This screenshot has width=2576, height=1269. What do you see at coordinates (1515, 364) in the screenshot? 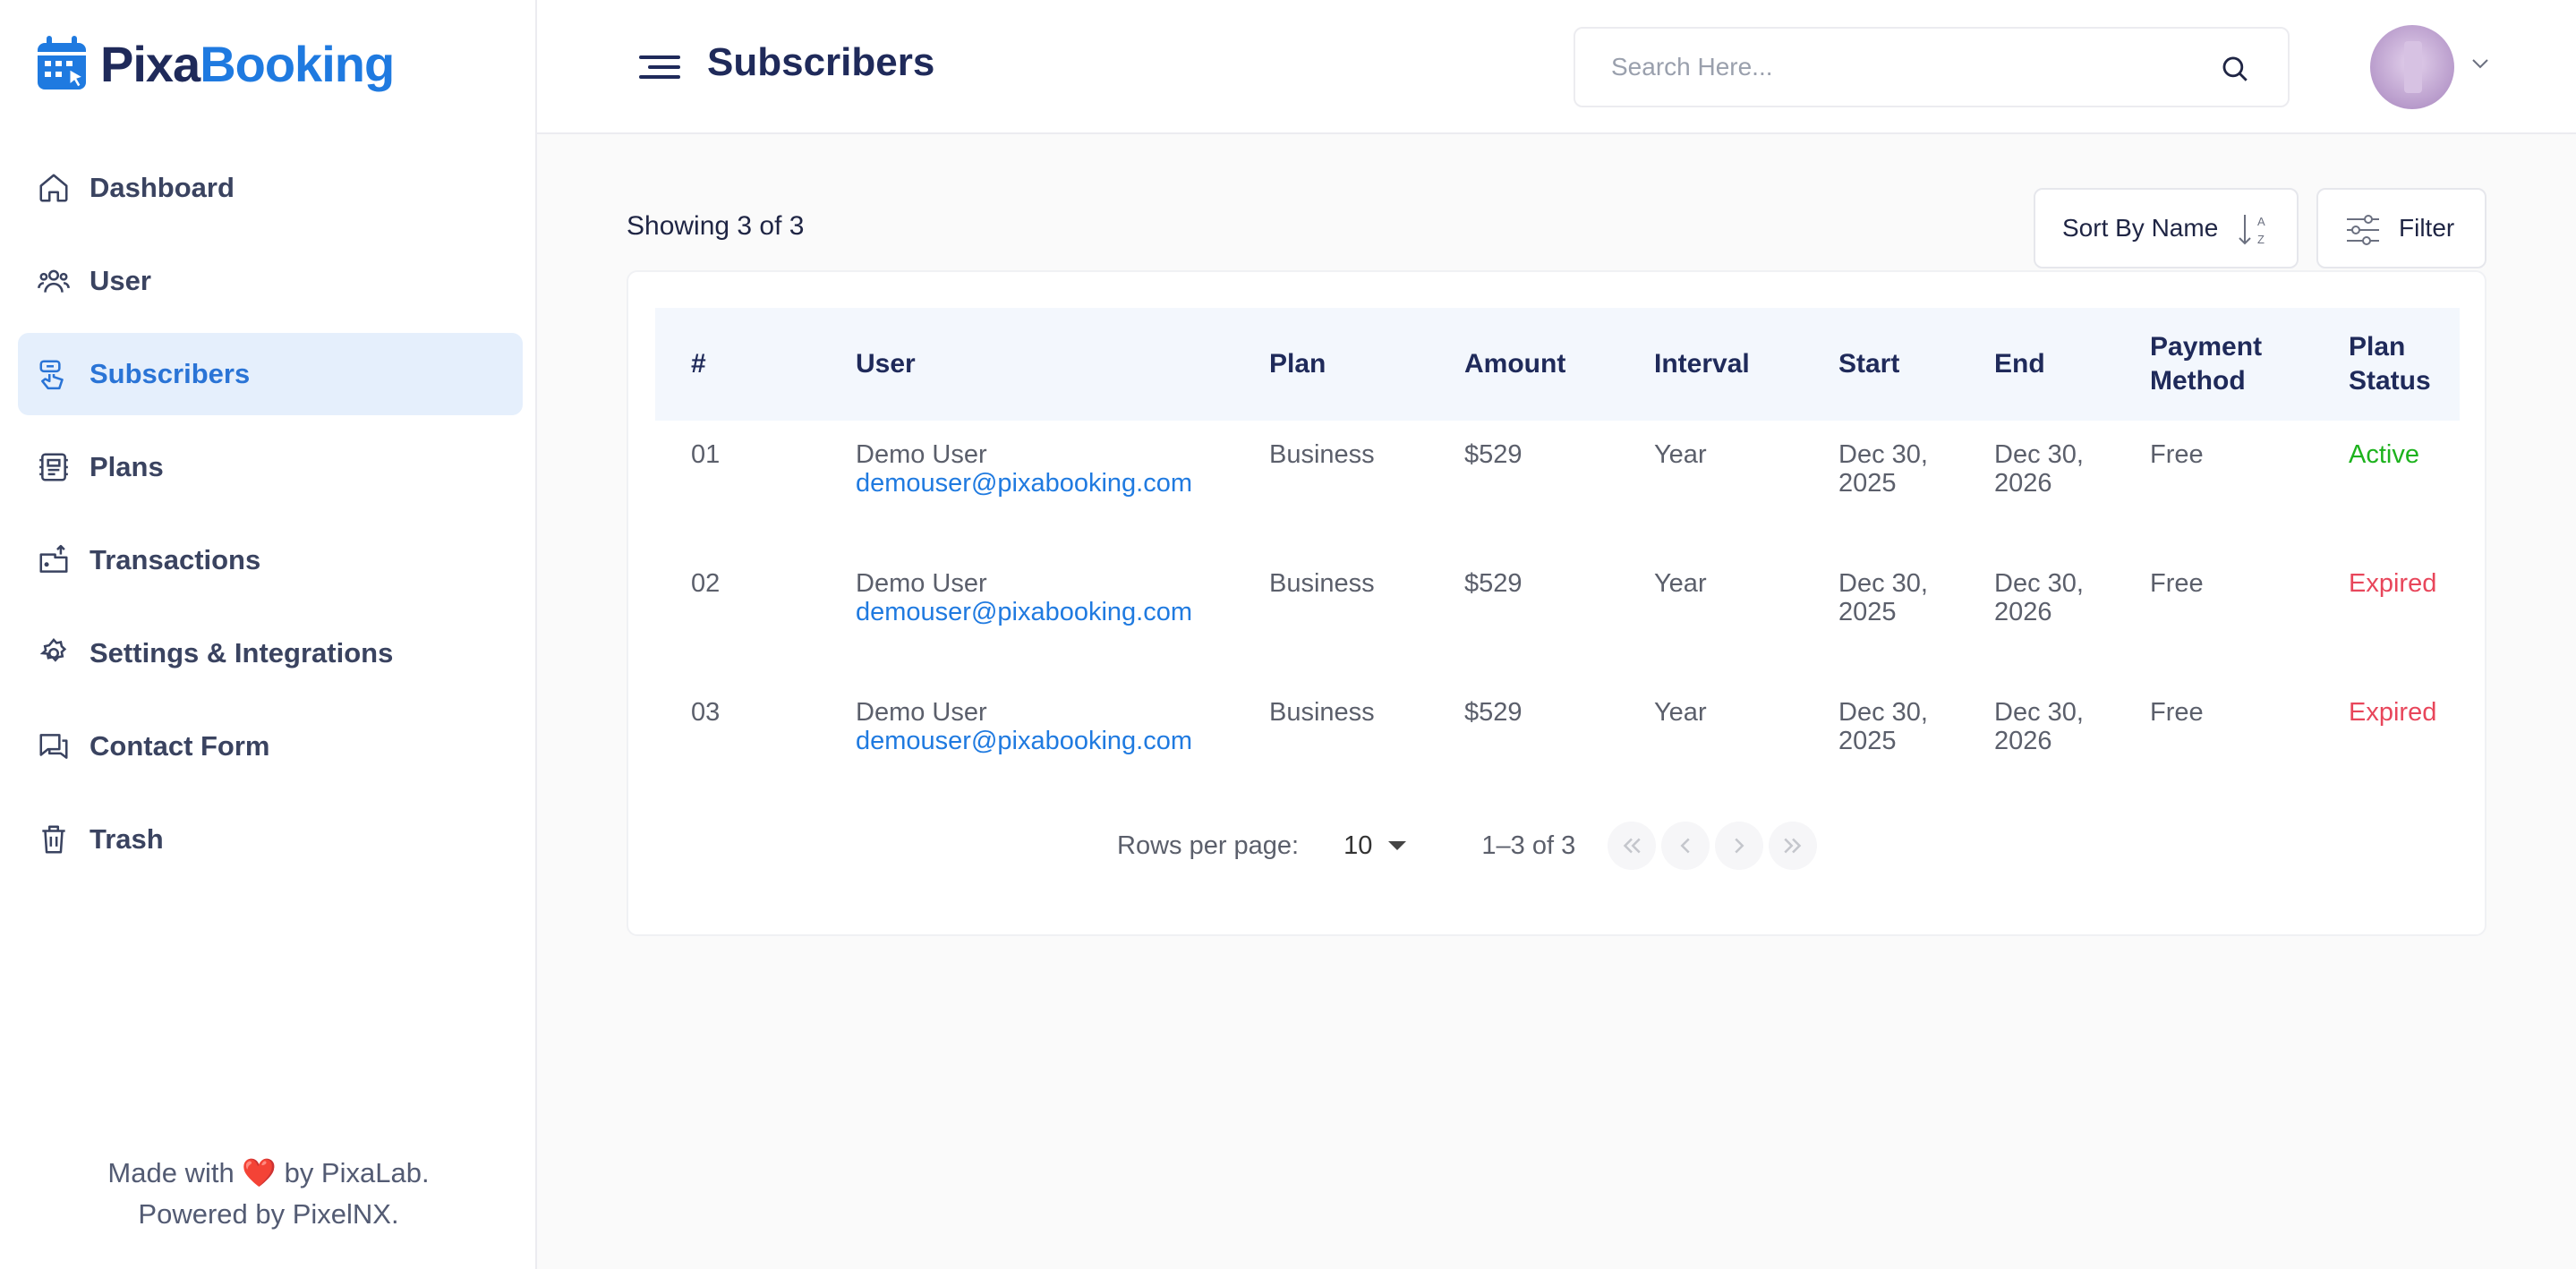
I see `column-header-amount: Amount` at bounding box center [1515, 364].